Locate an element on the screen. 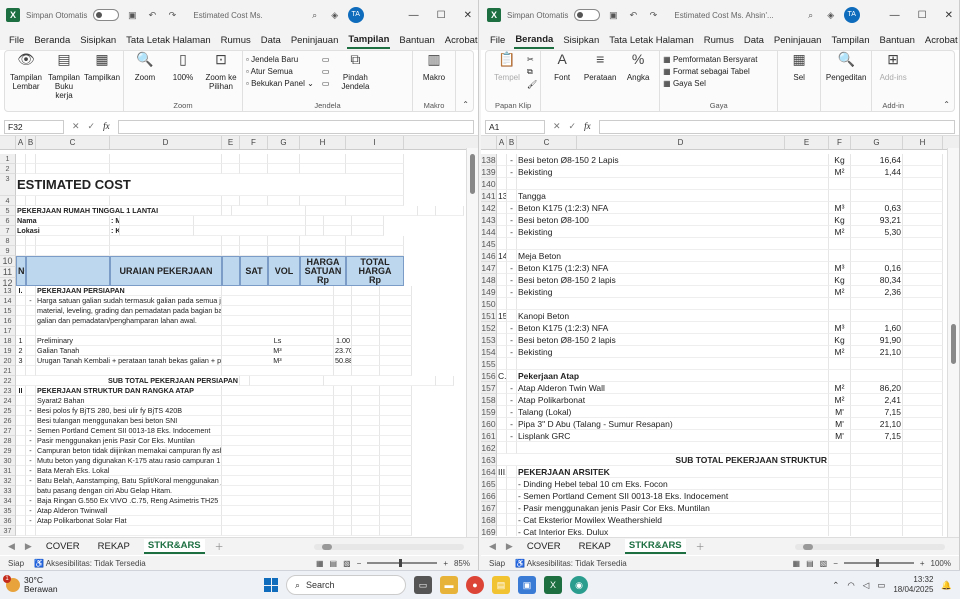 The width and height of the screenshot is (960, 599). explorer-icon: ▤ is located at coordinates (501, 585).